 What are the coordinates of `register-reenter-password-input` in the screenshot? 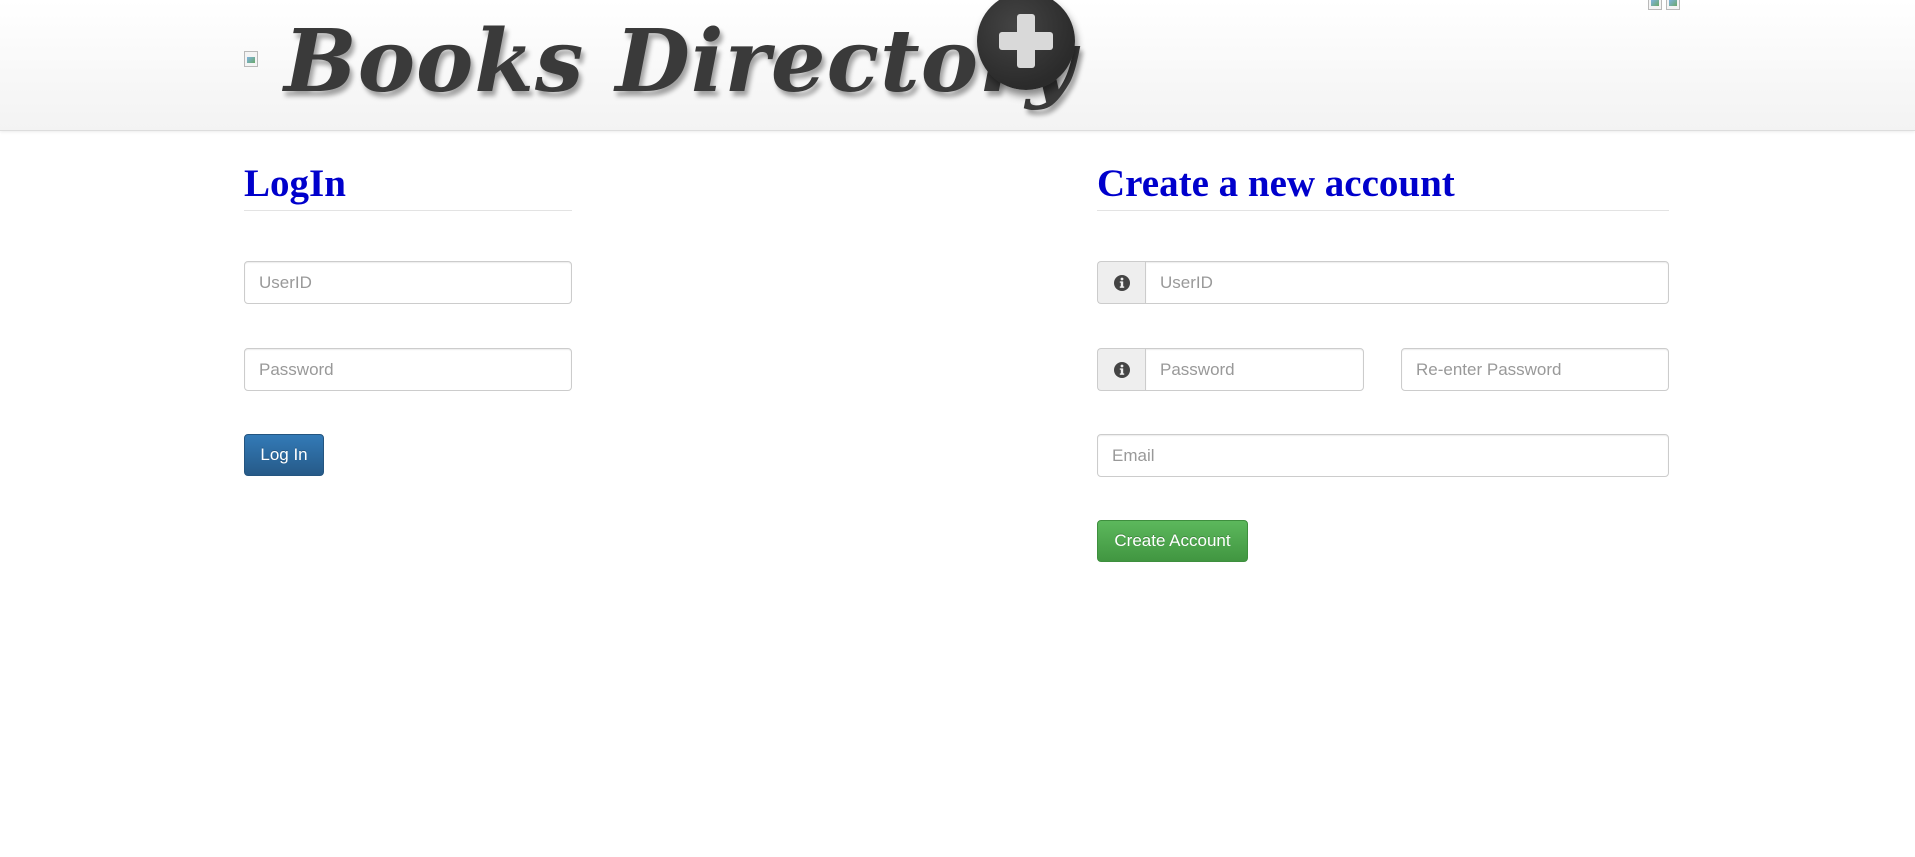 It's located at (1535, 369).